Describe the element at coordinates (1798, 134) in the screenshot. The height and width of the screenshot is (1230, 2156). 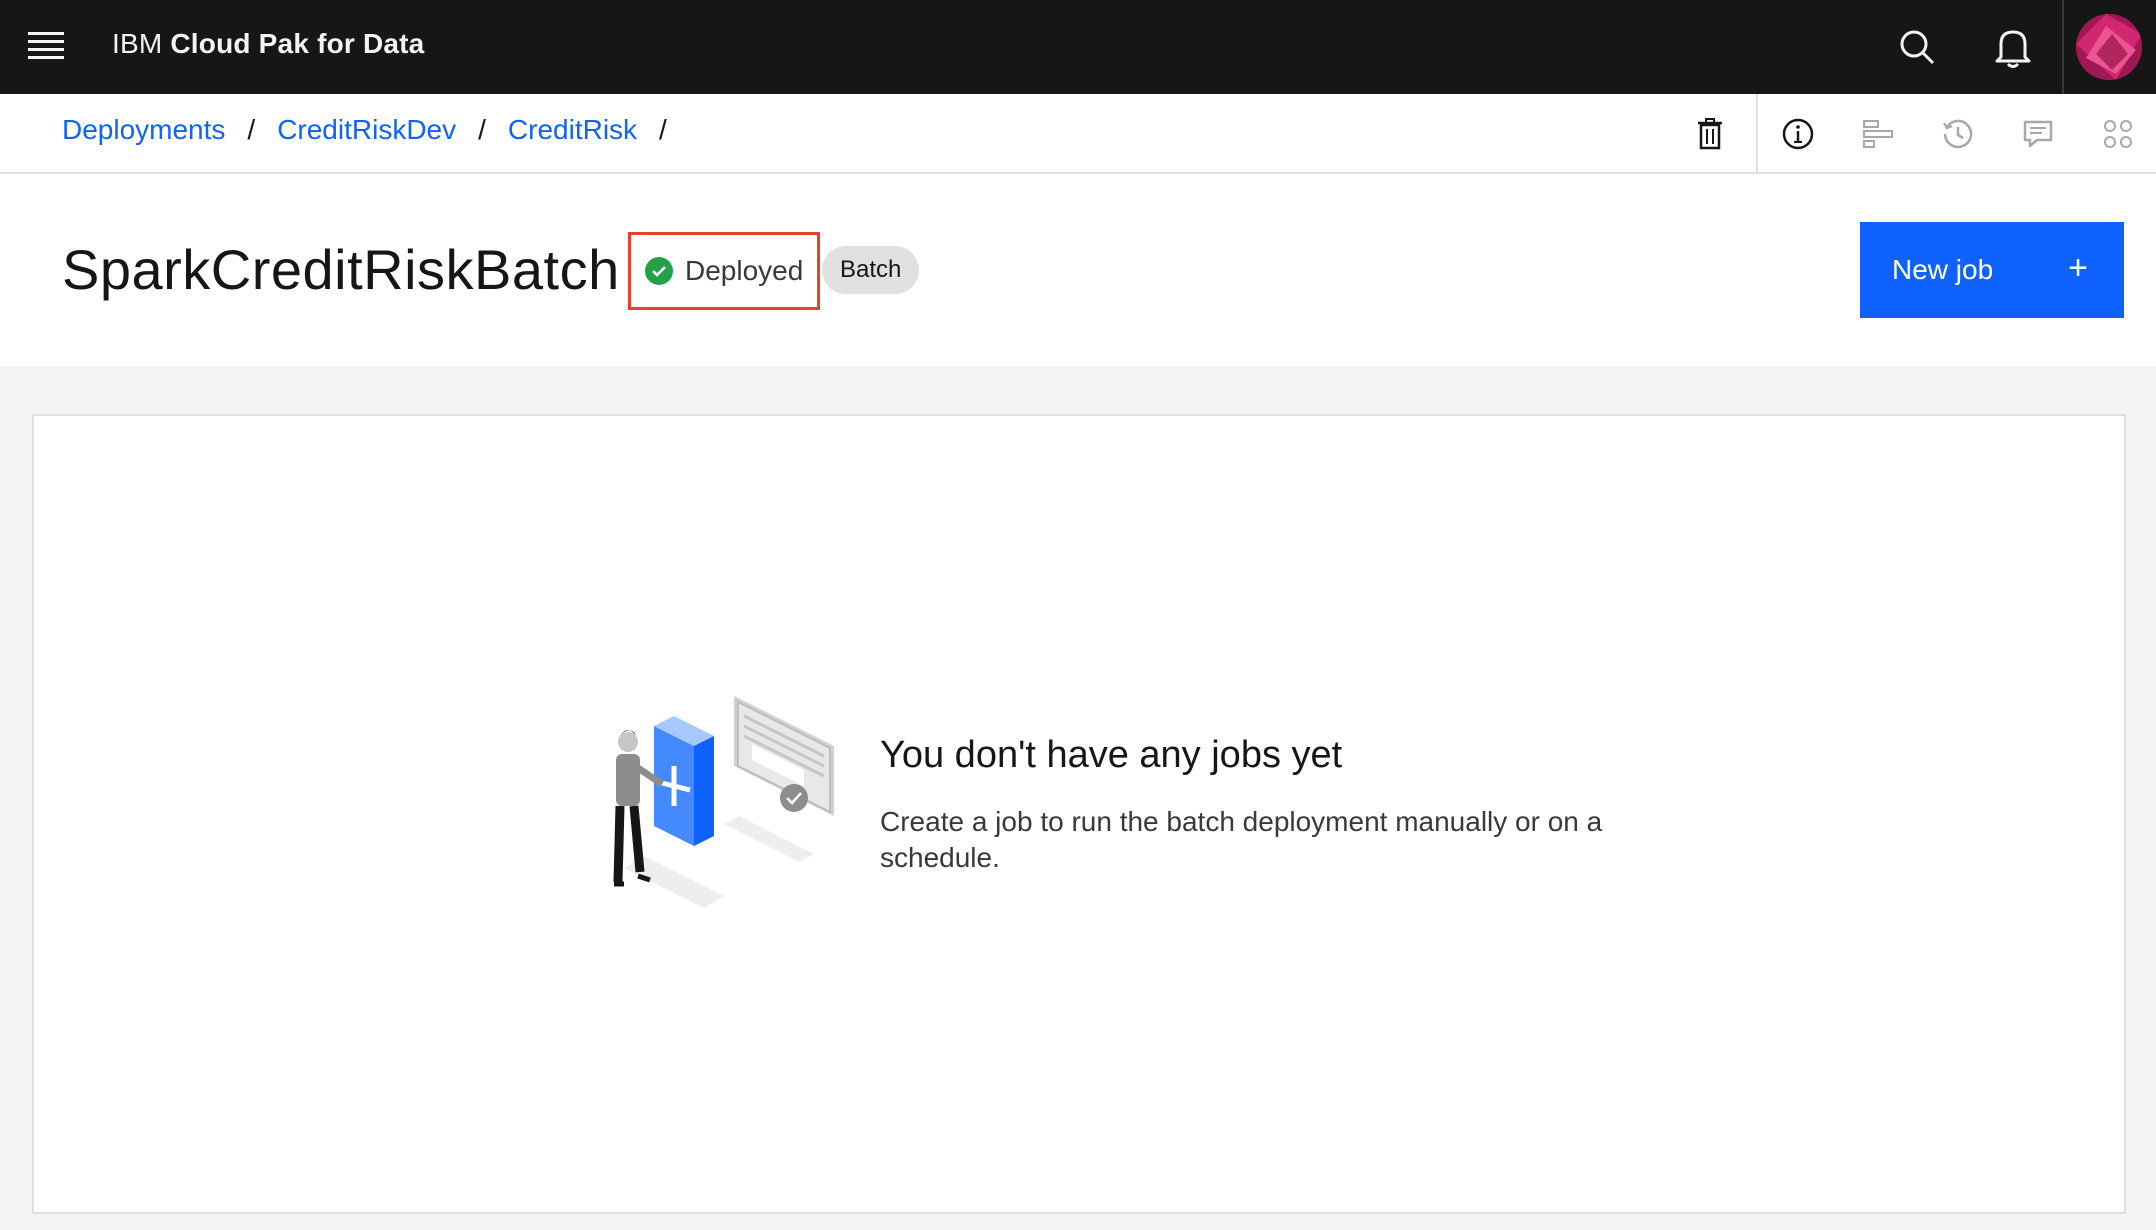
I see `information-icon` at that location.